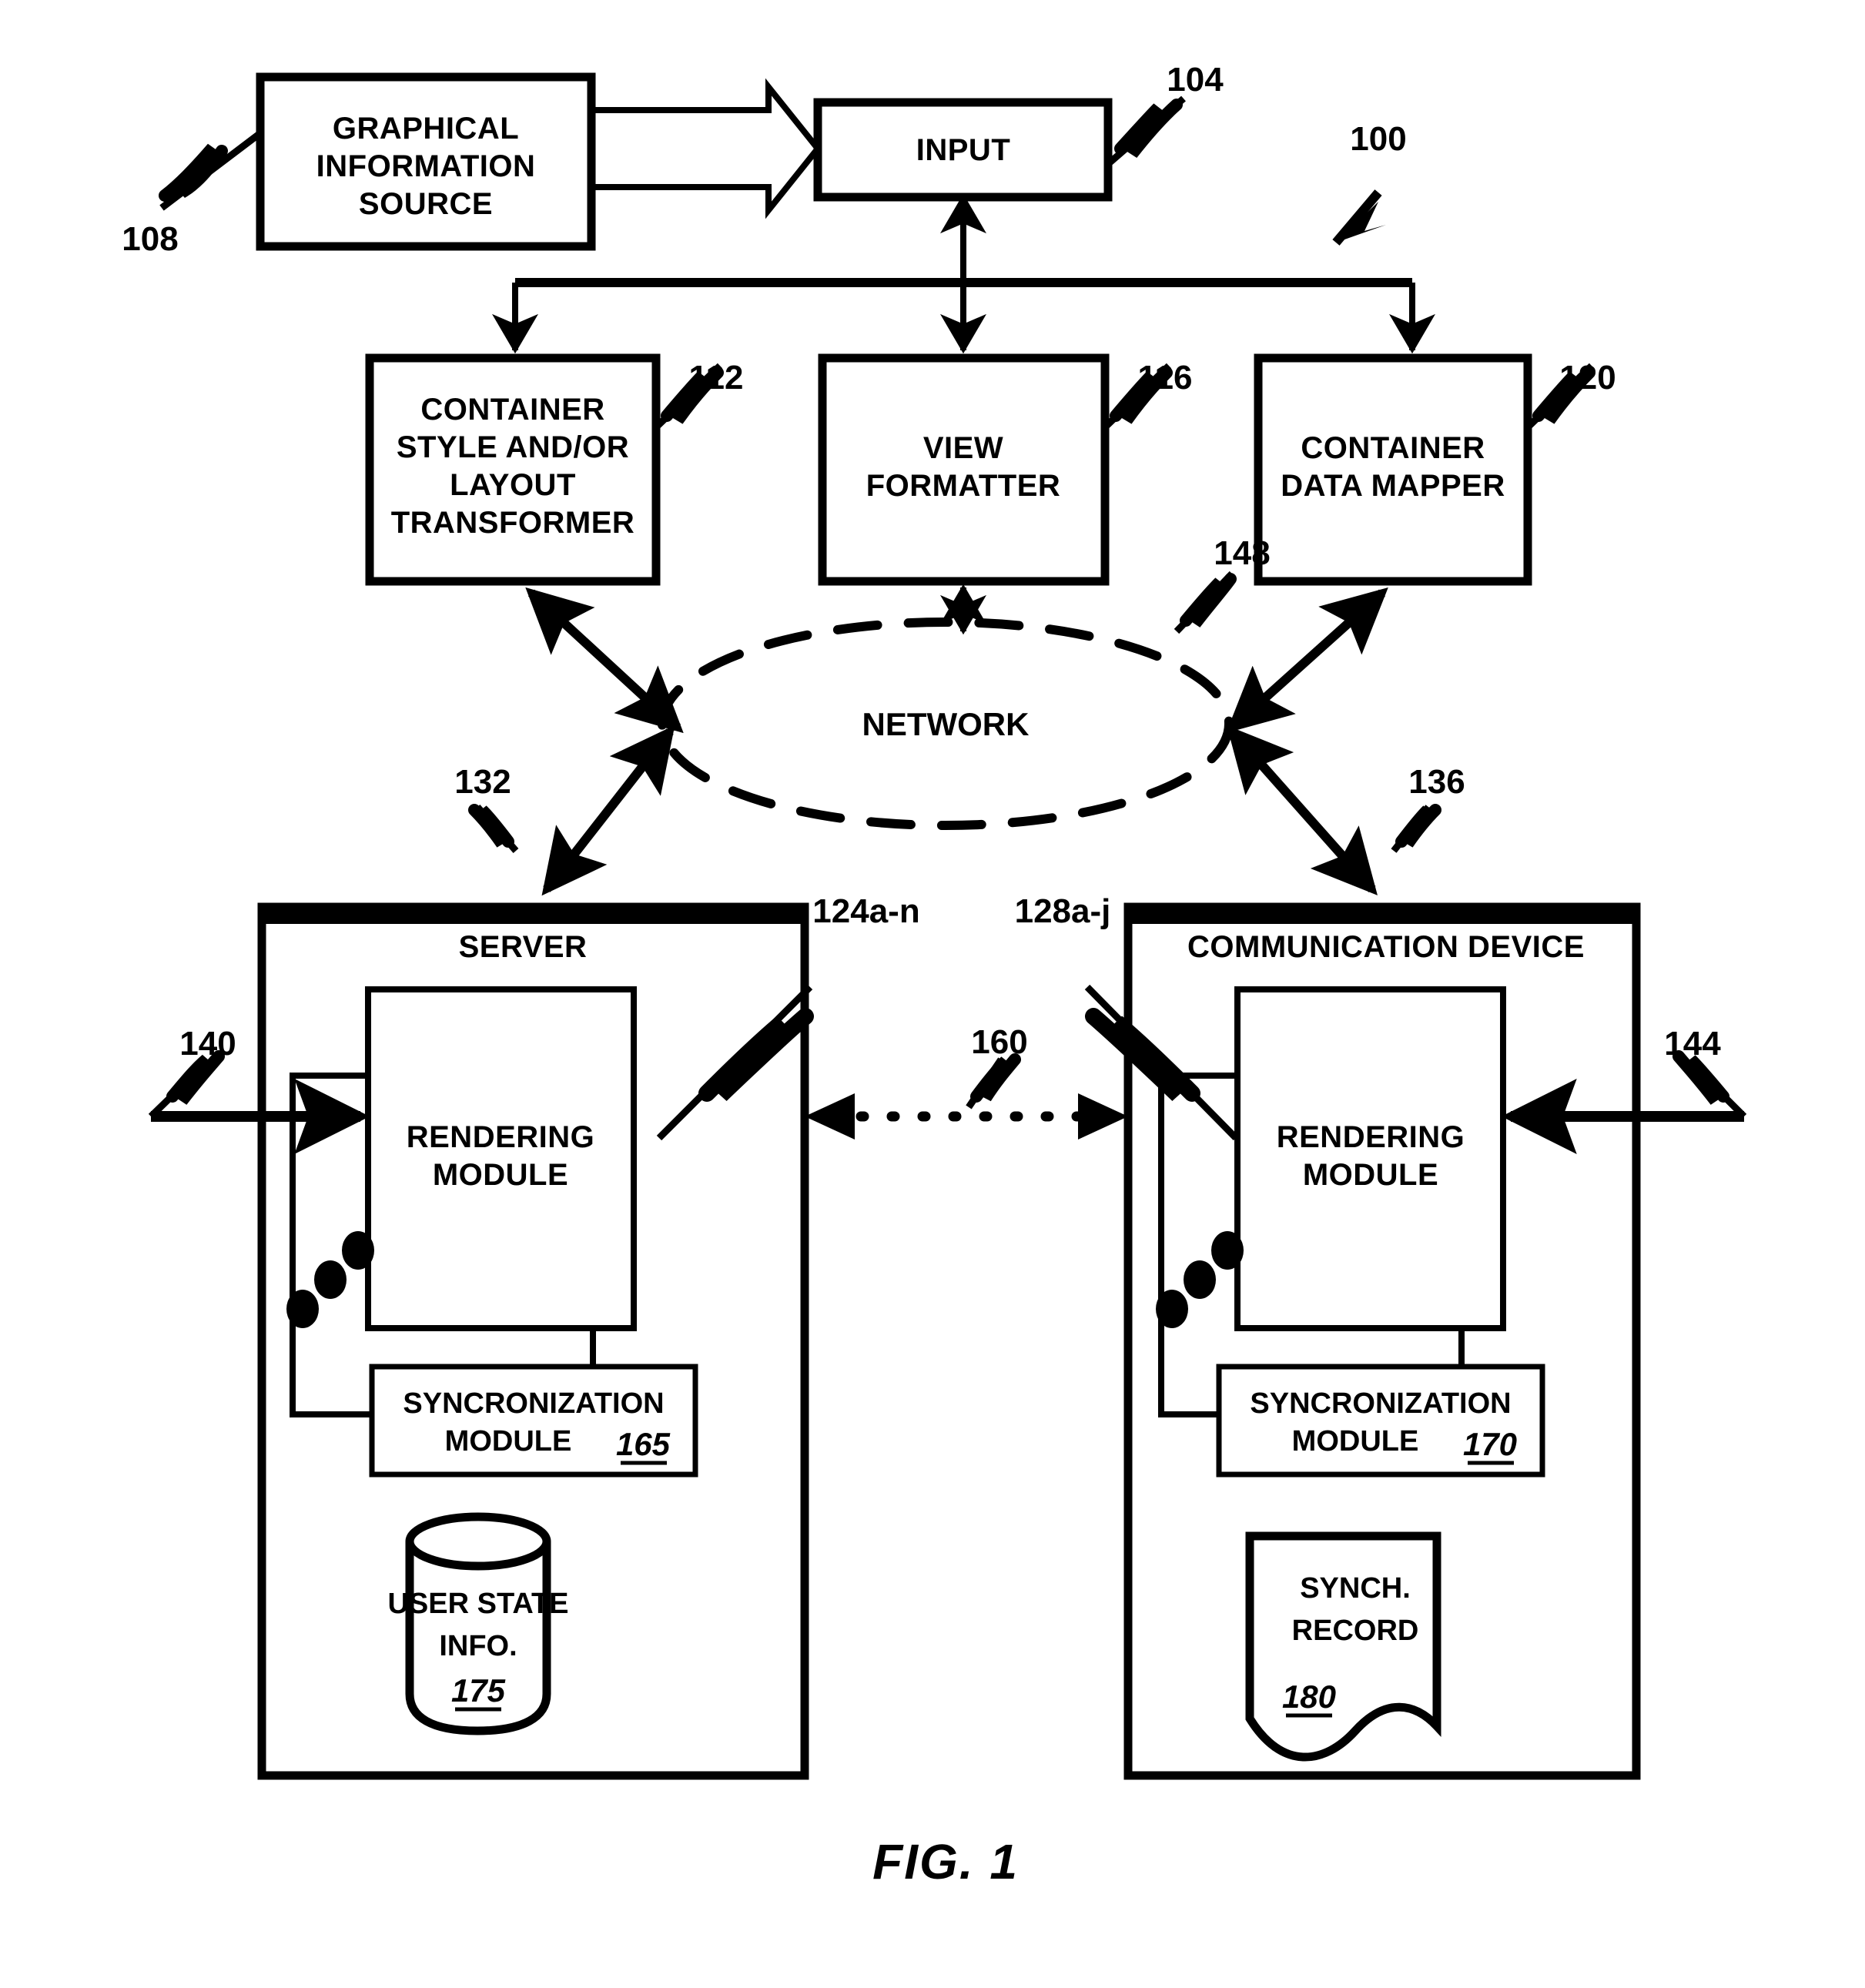 This screenshot has width=1865, height=1988. I want to click on cd-stack-dot-3-icon, so click(1172, 1309).